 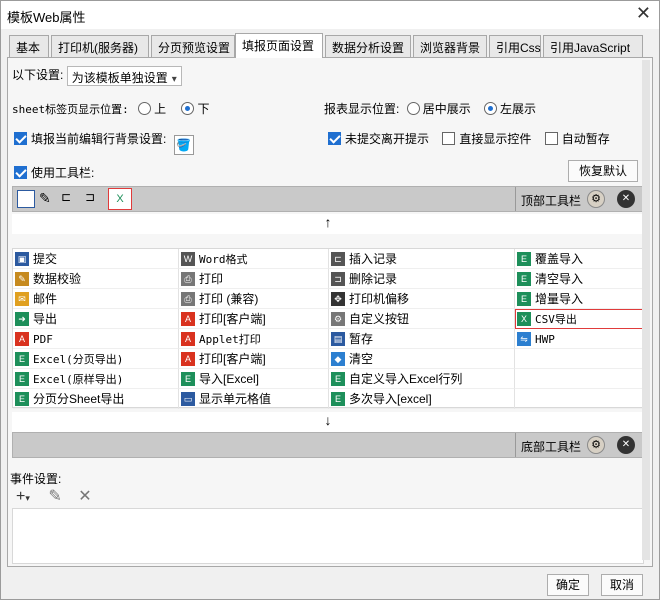 I want to click on sheet-bottom-radio, so click(x=188, y=108).